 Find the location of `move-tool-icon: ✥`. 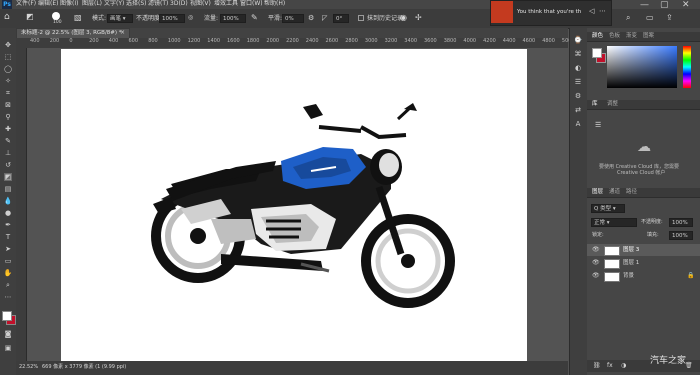

move-tool-icon: ✥ is located at coordinates (8, 45).